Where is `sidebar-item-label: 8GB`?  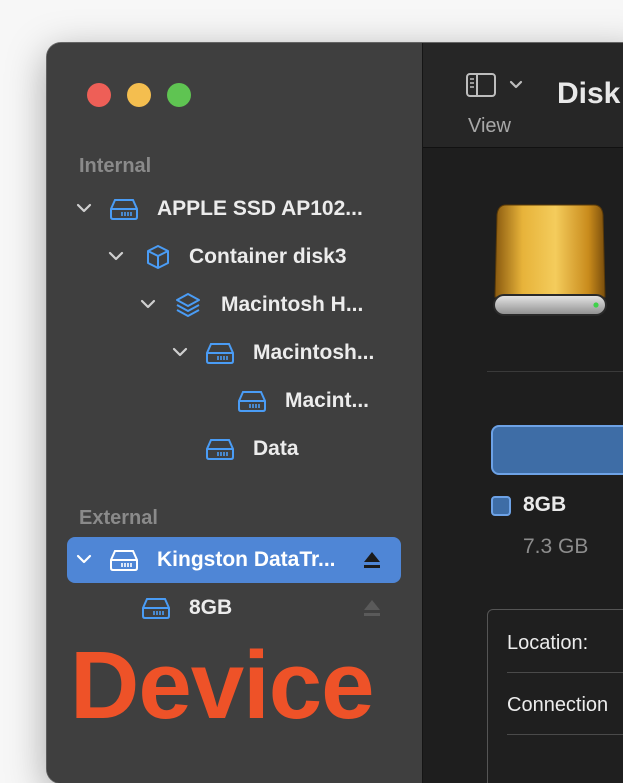
sidebar-item-label: 8GB is located at coordinates (211, 607).